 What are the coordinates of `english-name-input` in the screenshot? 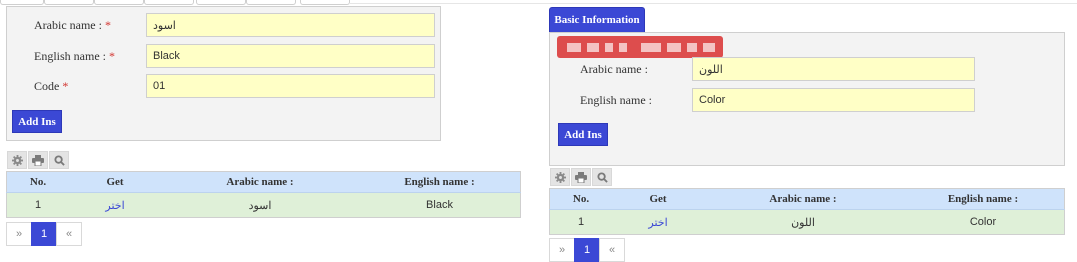 It's located at (290, 56).